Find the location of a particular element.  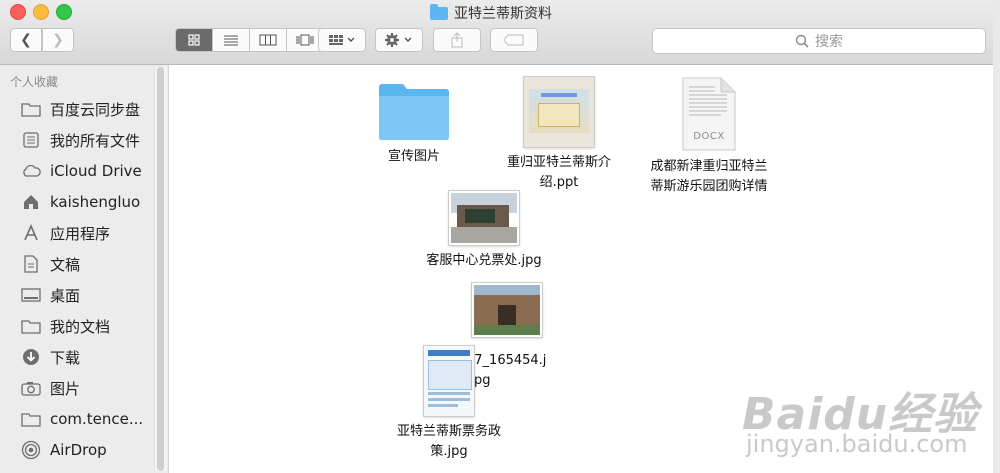

list-view-button is located at coordinates (231, 40).